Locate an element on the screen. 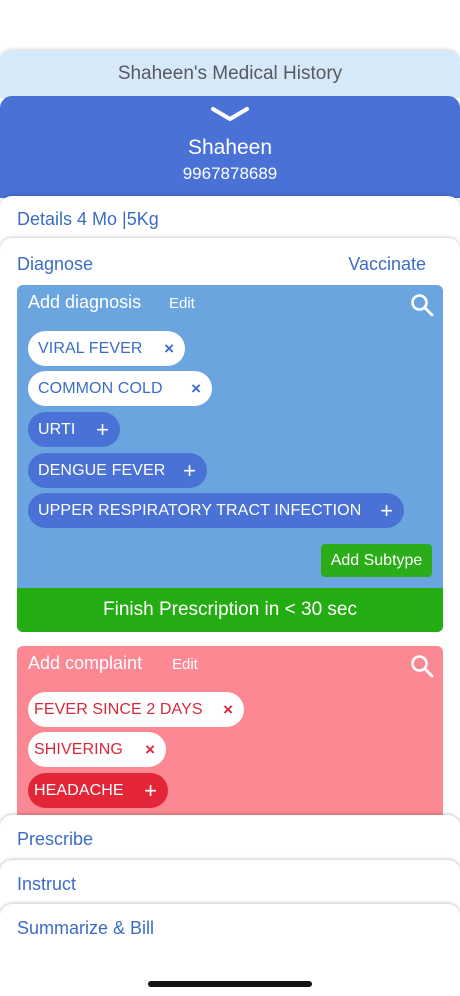 This screenshot has height=996, width=460. tab-vaccinate: Vaccinate is located at coordinates (387, 264).